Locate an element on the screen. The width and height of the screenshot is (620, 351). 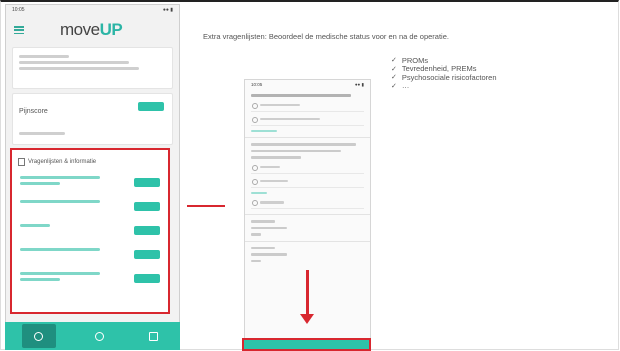
hamburger-menu-icon is located at coordinates (19, 30).